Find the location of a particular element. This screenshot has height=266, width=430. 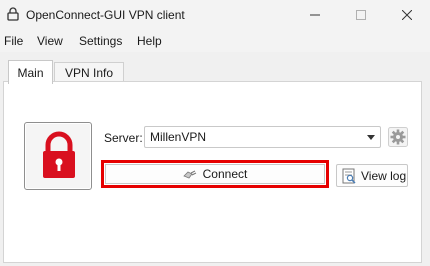

maximize-icon is located at coordinates (361, 15).